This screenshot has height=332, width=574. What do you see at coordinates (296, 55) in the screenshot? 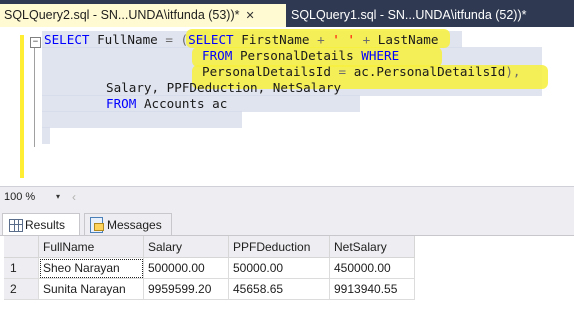
I see `identifier: PersonalDetails` at bounding box center [296, 55].